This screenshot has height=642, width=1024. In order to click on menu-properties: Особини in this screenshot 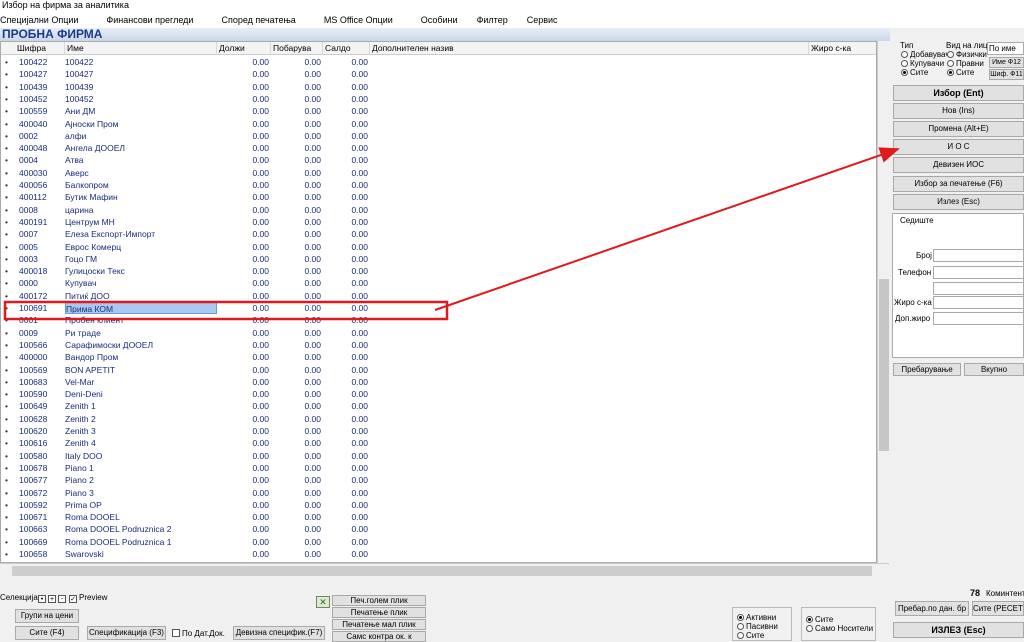, I will do `click(434, 20)`.